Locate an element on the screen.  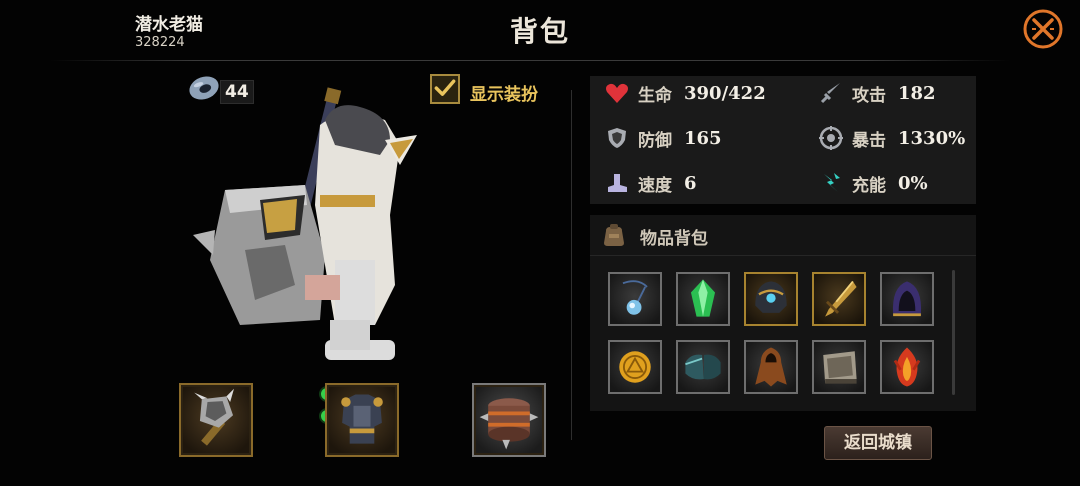
sword-icon is located at coordinates (830, 93).